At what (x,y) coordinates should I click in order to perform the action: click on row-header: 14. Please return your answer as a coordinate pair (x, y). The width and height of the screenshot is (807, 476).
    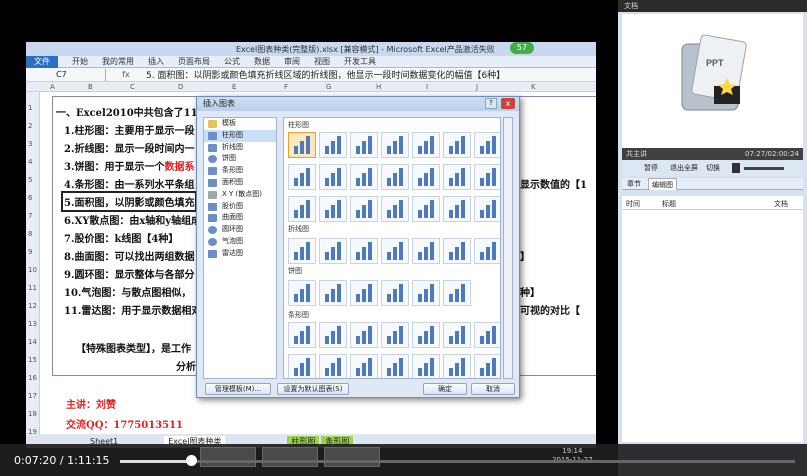
    Looking at the image, I should click on (32, 342).